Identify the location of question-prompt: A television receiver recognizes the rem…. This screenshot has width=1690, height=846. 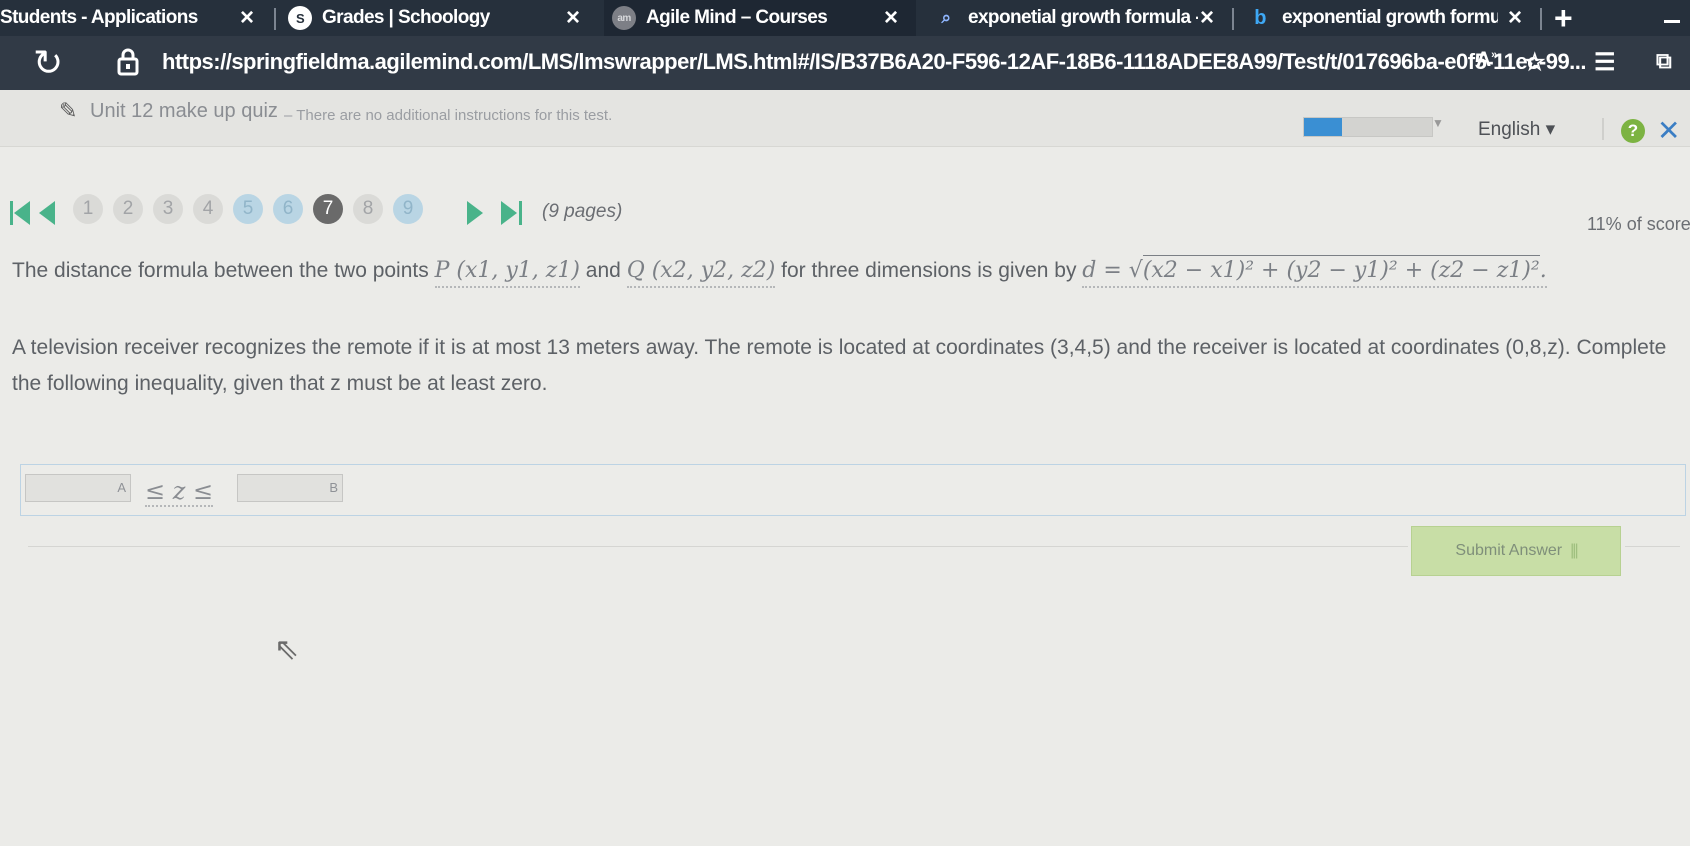
(839, 365).